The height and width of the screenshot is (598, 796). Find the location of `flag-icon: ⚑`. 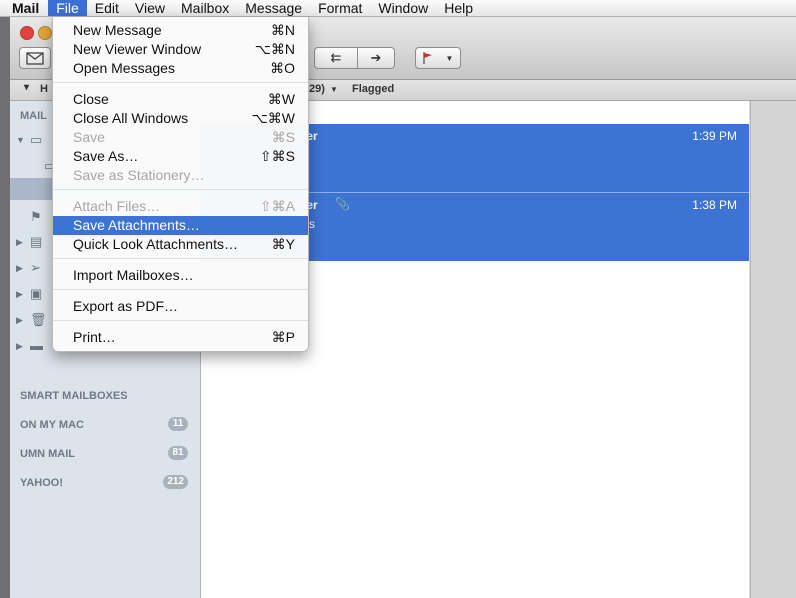

flag-icon: ⚑ is located at coordinates (36, 216).